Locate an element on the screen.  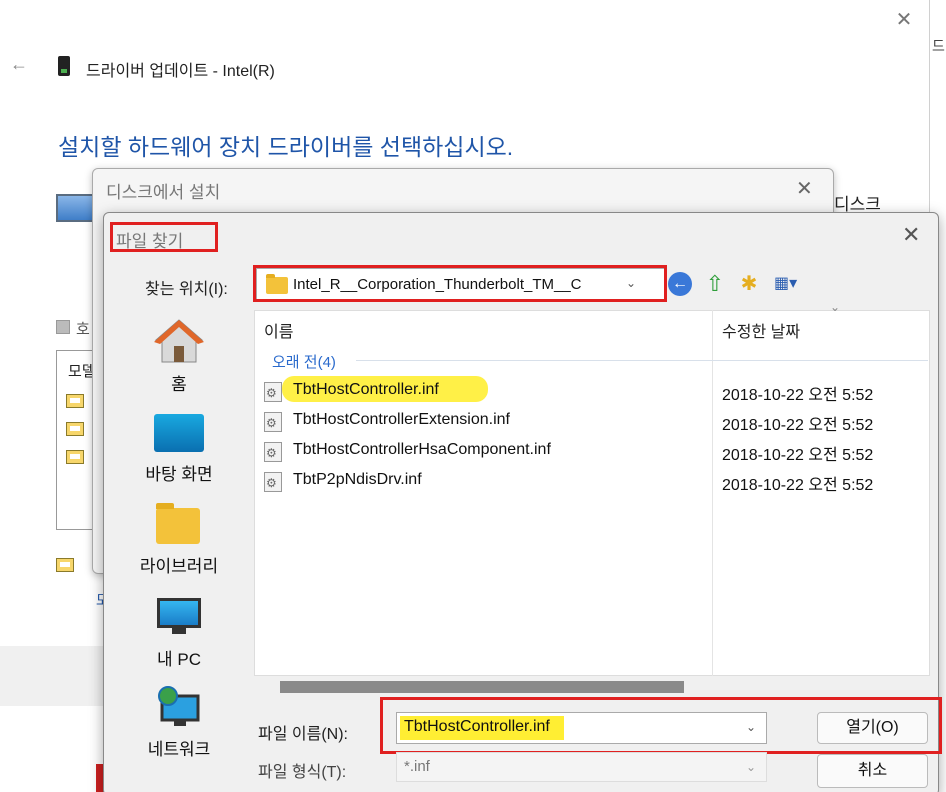
file-name: TbtHostController.inf is located at coordinates (366, 389).